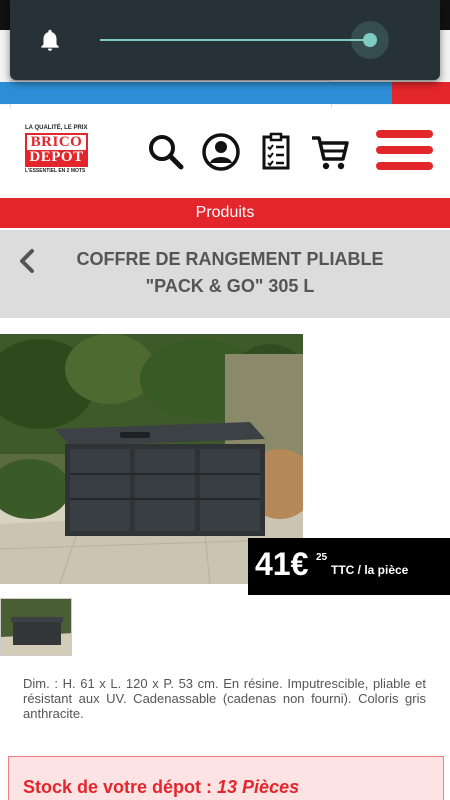  I want to click on store-stock-box: Stock de votre dépot : 13 Pièces, so click(226, 778).